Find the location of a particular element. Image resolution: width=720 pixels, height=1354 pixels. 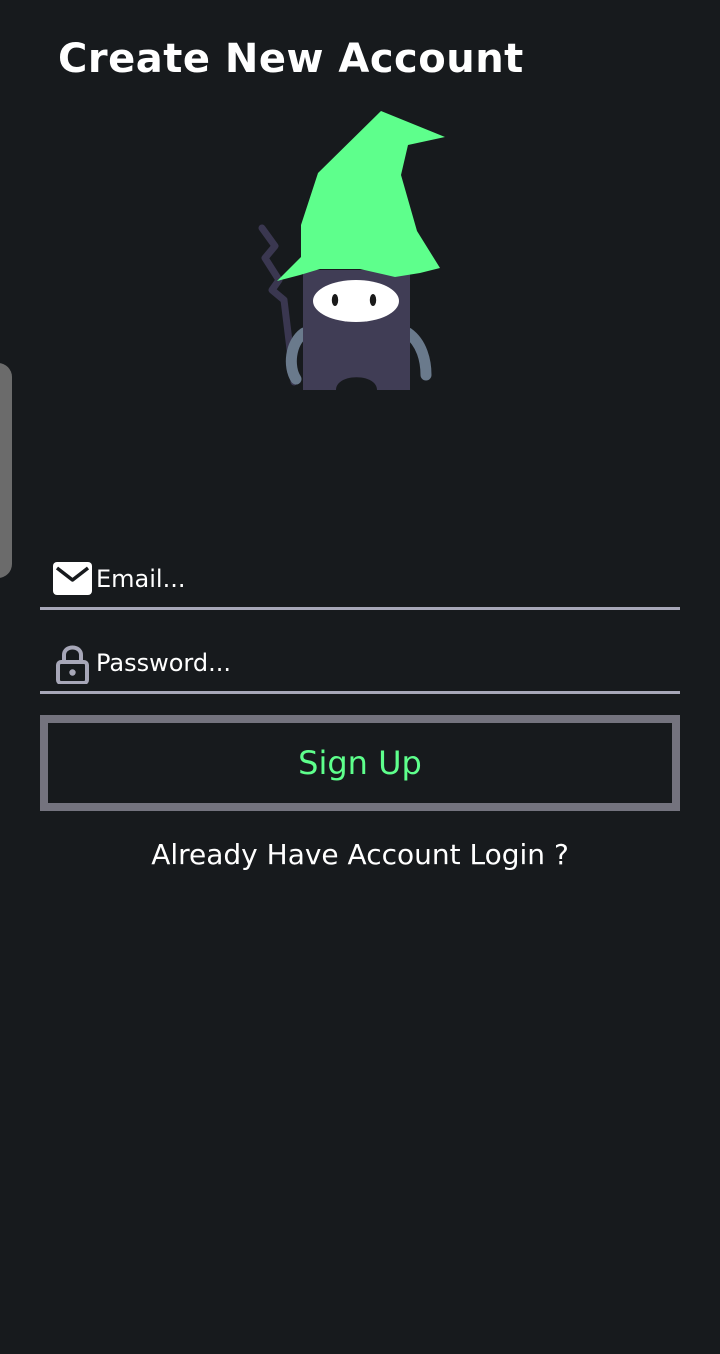

password-field is located at coordinates (360, 664).